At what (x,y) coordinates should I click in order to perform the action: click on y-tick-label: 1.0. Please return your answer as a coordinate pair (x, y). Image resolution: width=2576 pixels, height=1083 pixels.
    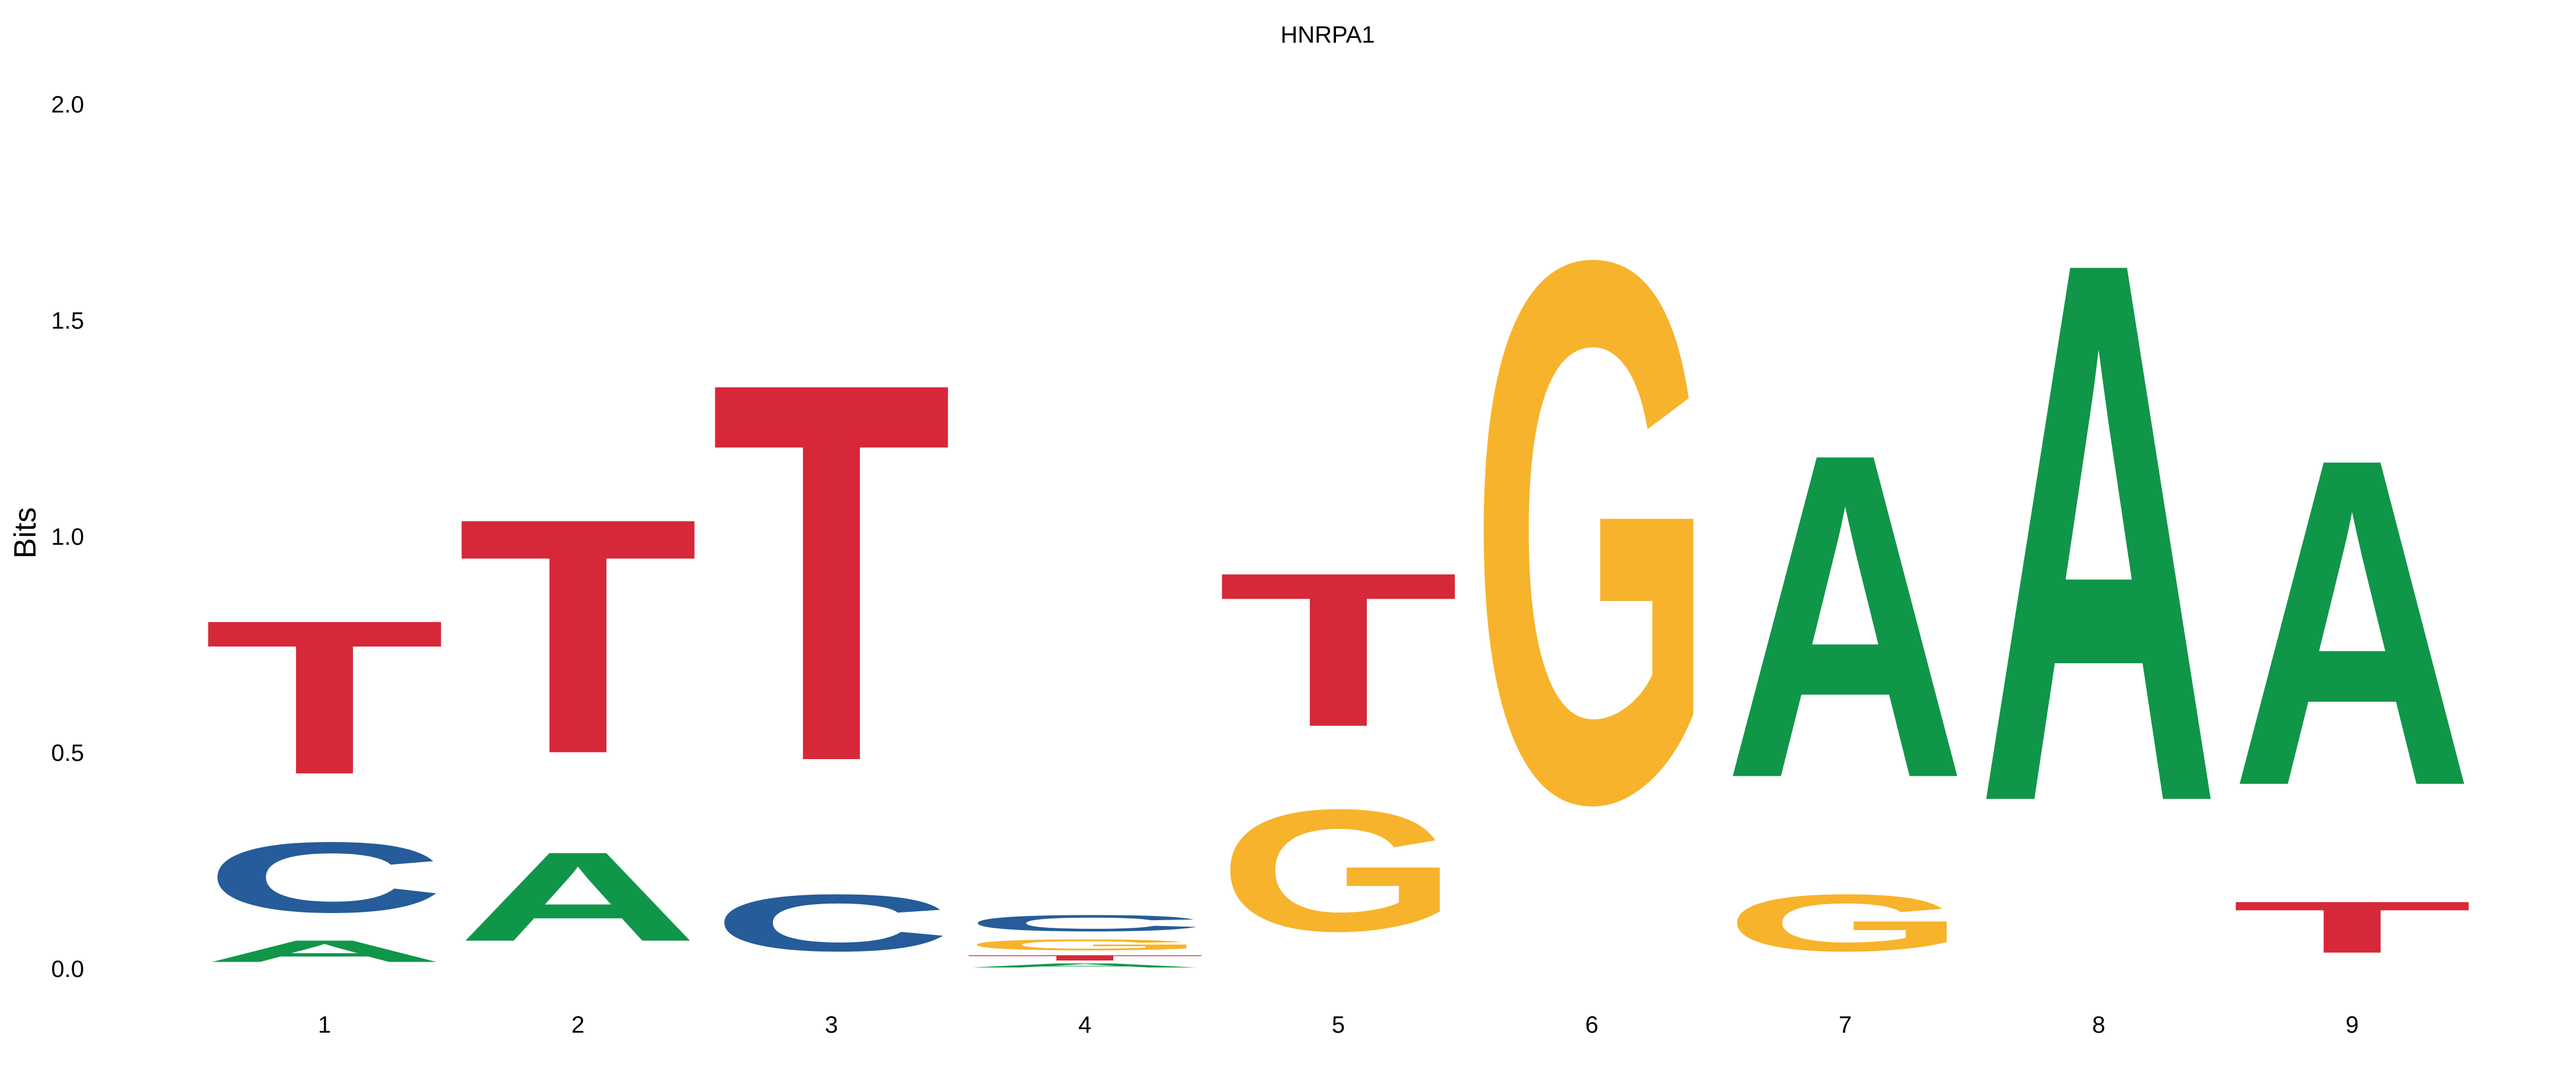
    Looking at the image, I should click on (67, 537).